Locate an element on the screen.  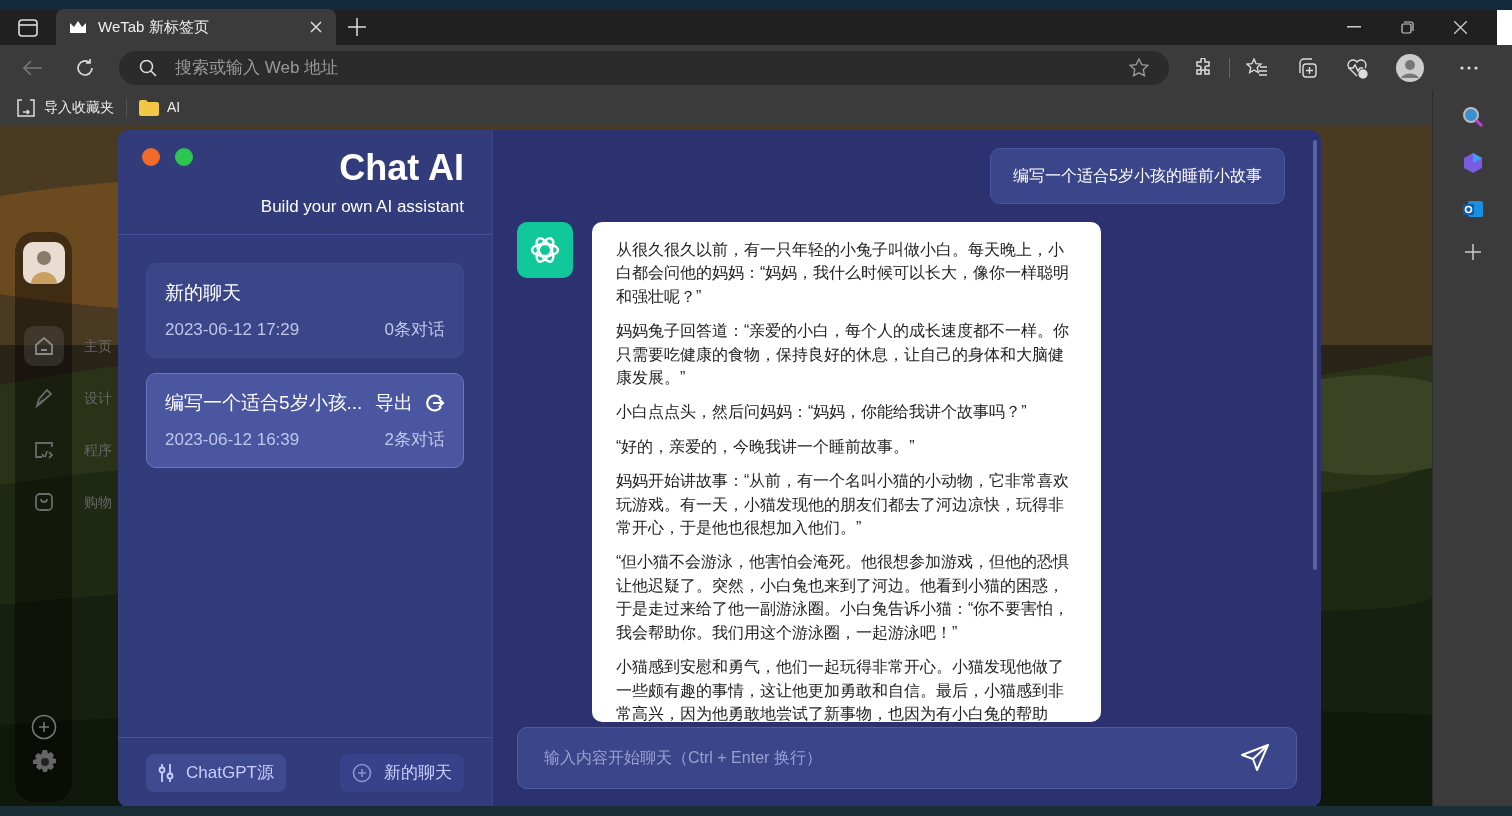
message-input: 输入内容开始聊天（Ctrl + Enter 换行） is located at coordinates (907, 758).